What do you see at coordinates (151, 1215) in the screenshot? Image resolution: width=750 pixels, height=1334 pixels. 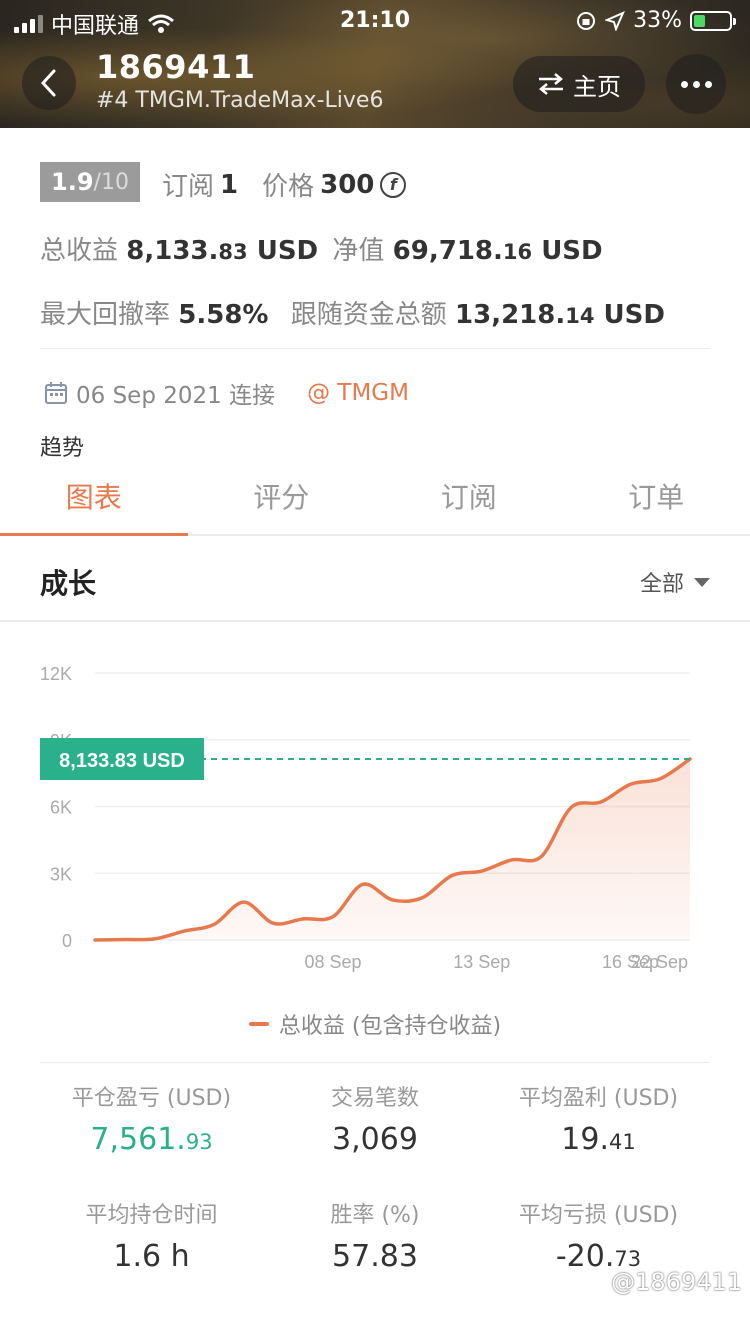 I see `stat-label: 平均持仓时间` at bounding box center [151, 1215].